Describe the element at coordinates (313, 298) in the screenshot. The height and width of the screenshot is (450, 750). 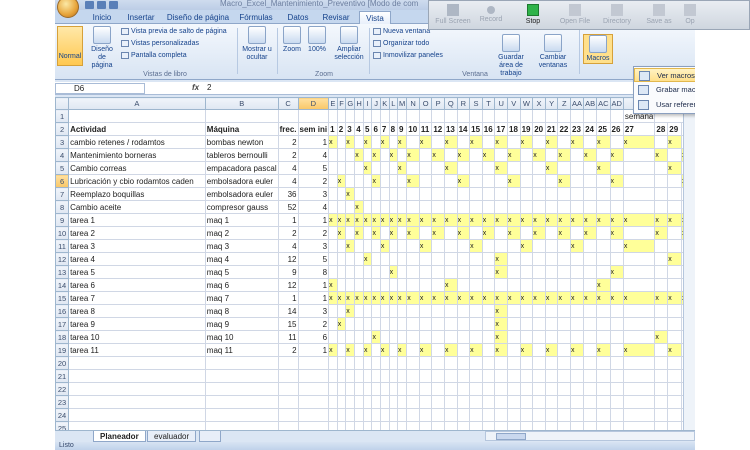
I see `cell-sem-ini: 1` at that location.